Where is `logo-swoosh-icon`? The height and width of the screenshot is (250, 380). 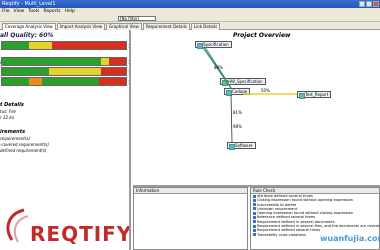
logo-swoosh-icon is located at coordinates (17, 225).